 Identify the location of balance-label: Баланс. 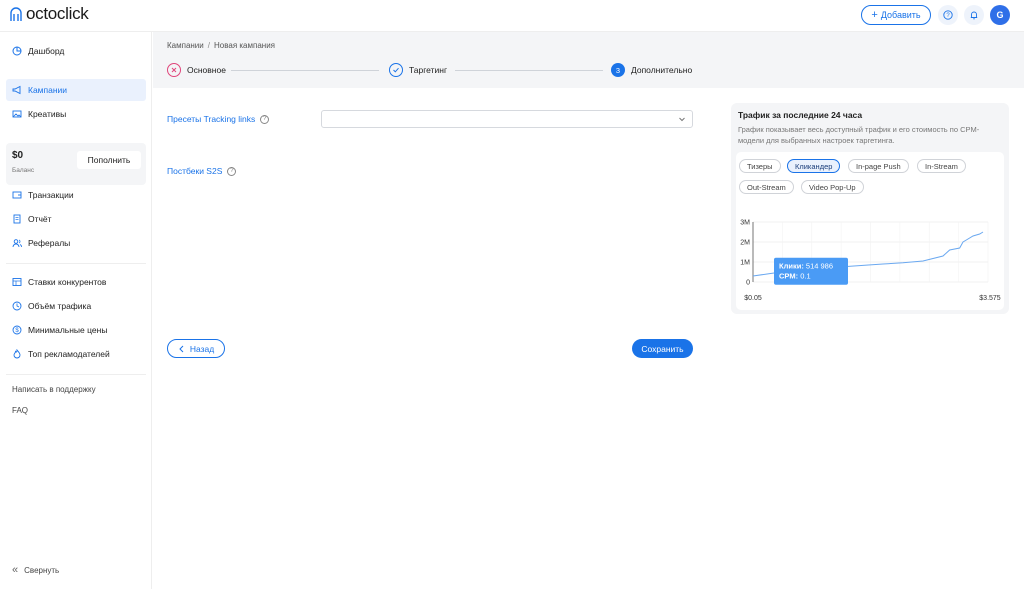
(23, 170).